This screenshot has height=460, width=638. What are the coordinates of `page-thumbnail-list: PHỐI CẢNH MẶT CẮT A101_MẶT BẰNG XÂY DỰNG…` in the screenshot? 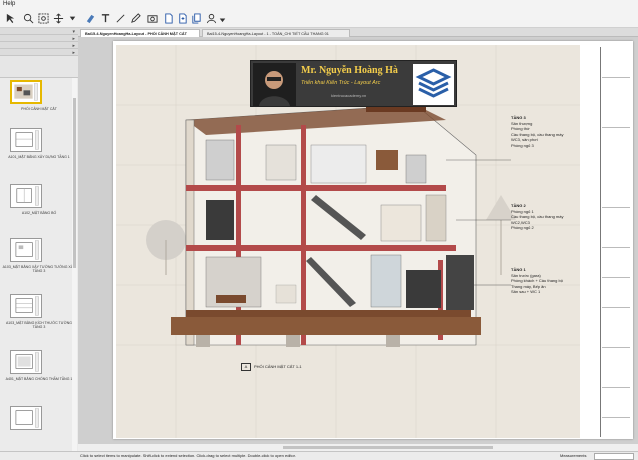 It's located at (39, 264).